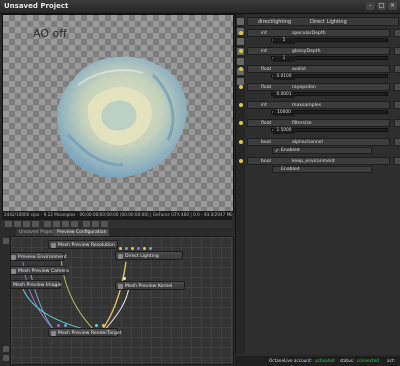 The width and height of the screenshot is (400, 366). Describe the element at coordinates (284, 59) in the screenshot. I see `param-value: 1` at that location.